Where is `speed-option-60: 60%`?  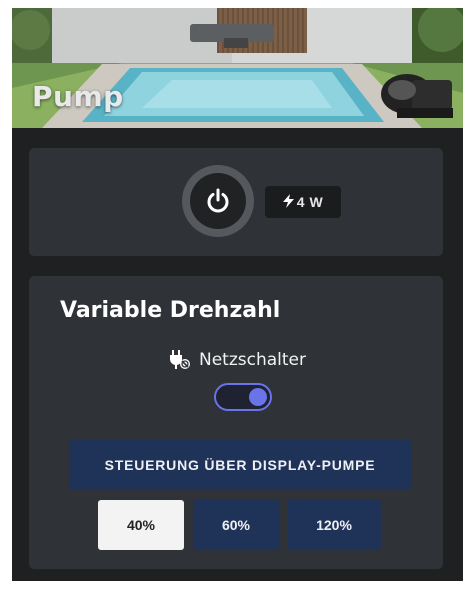 speed-option-60: 60% is located at coordinates (236, 525).